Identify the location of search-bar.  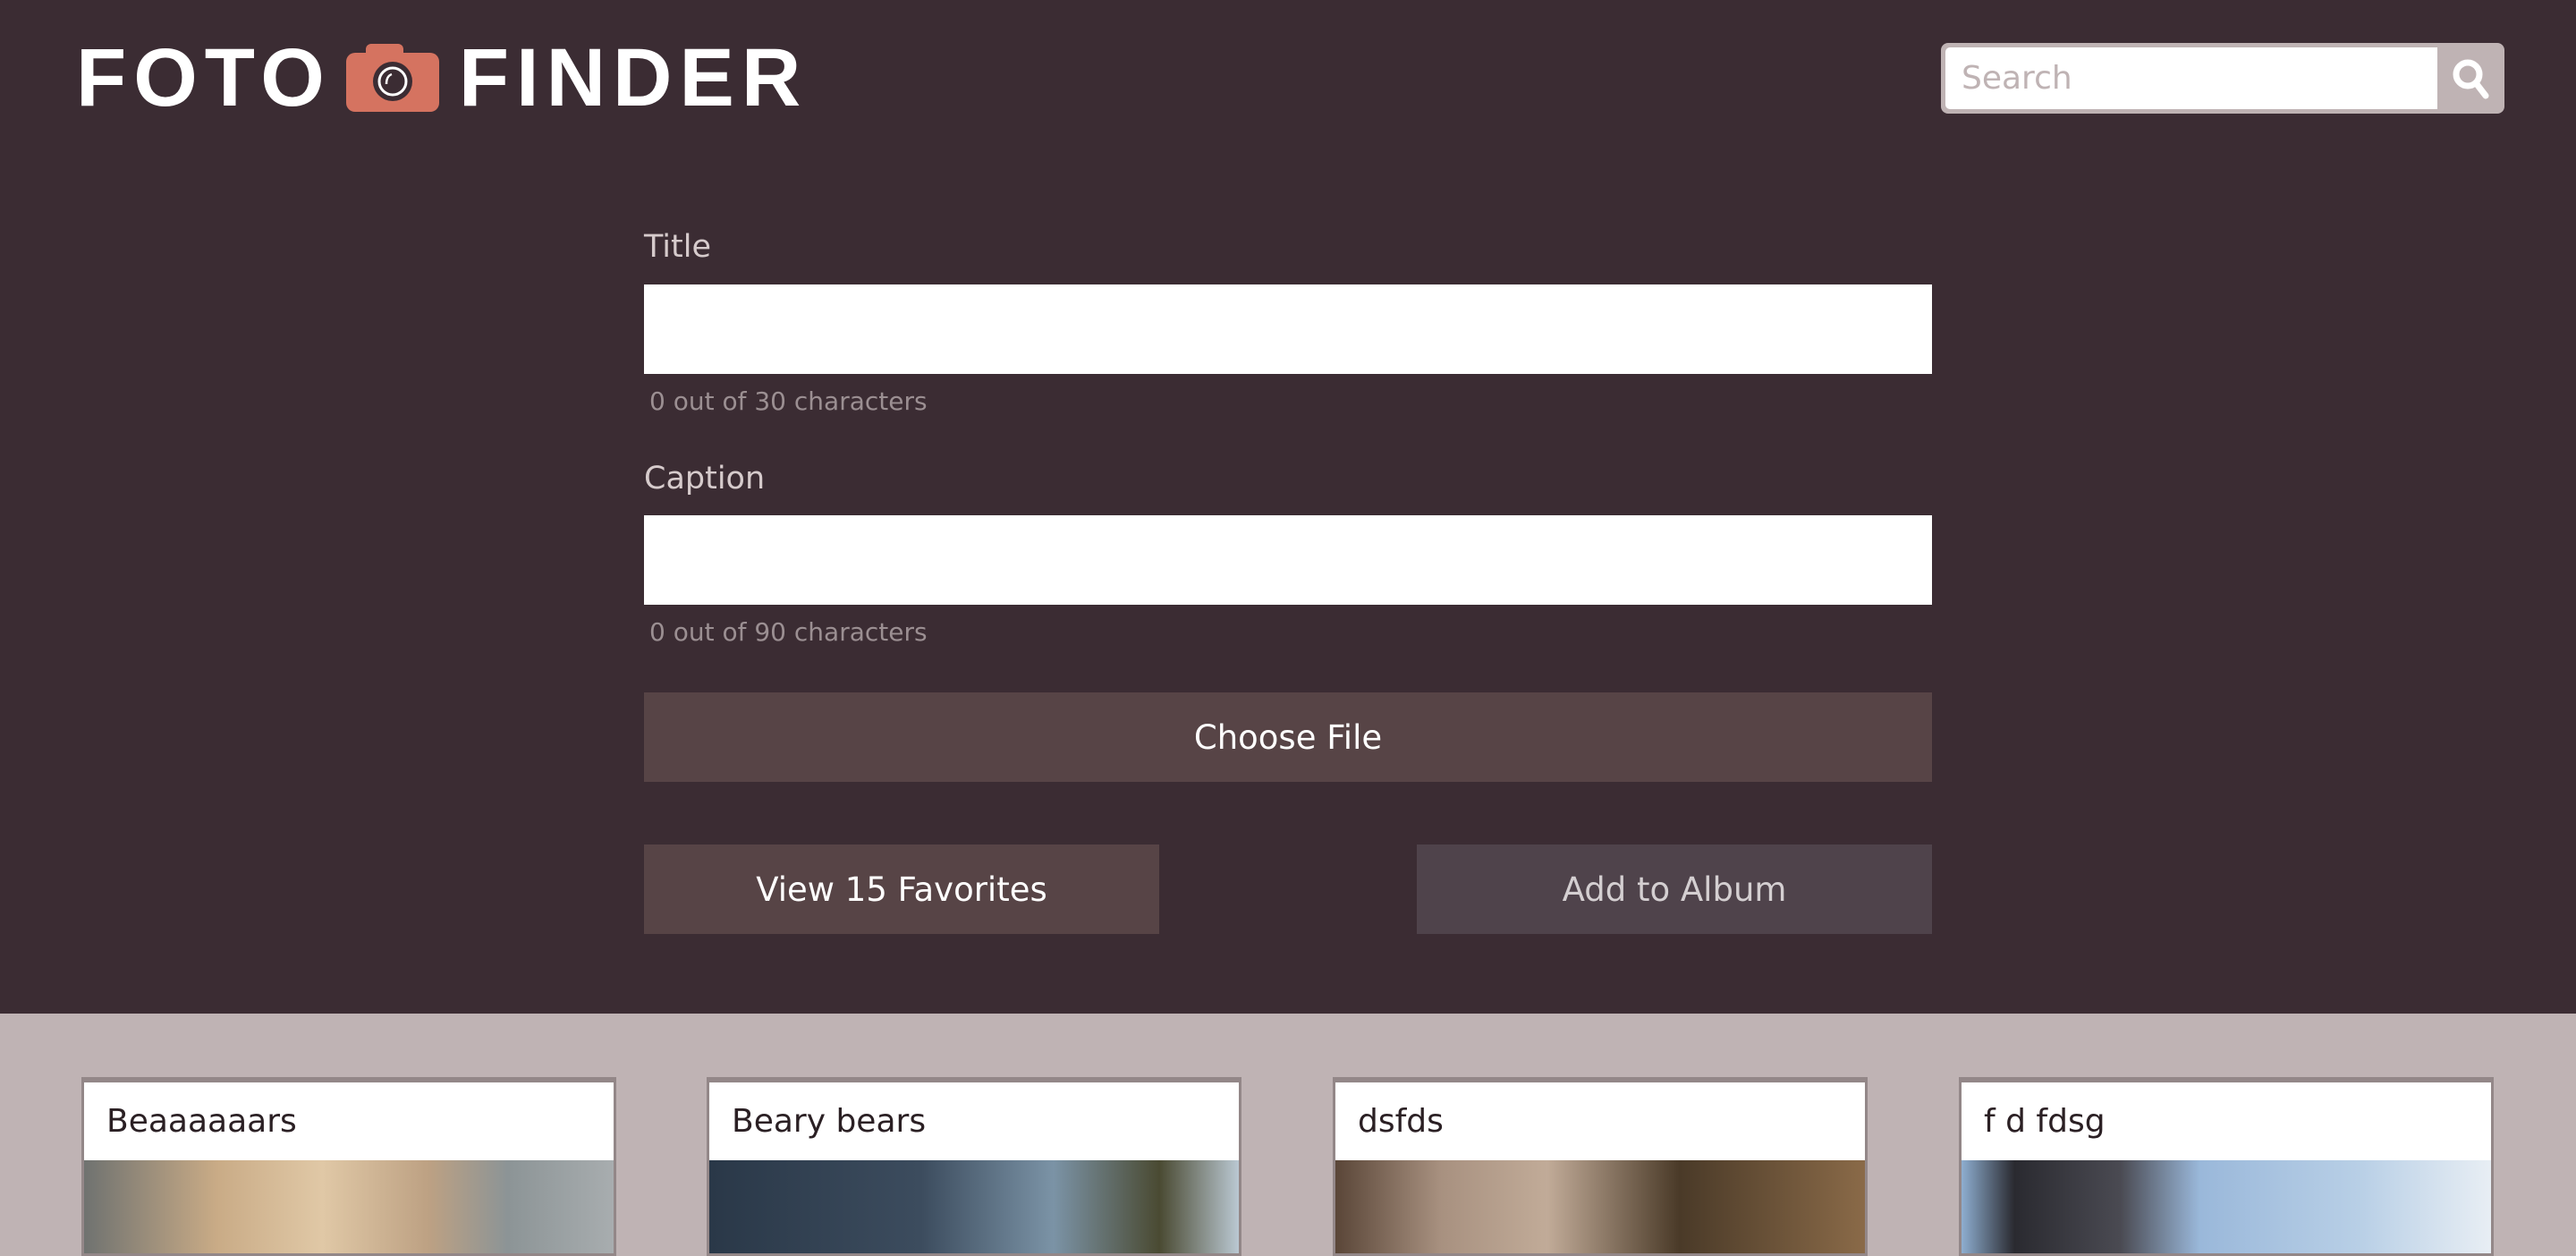
(2222, 78).